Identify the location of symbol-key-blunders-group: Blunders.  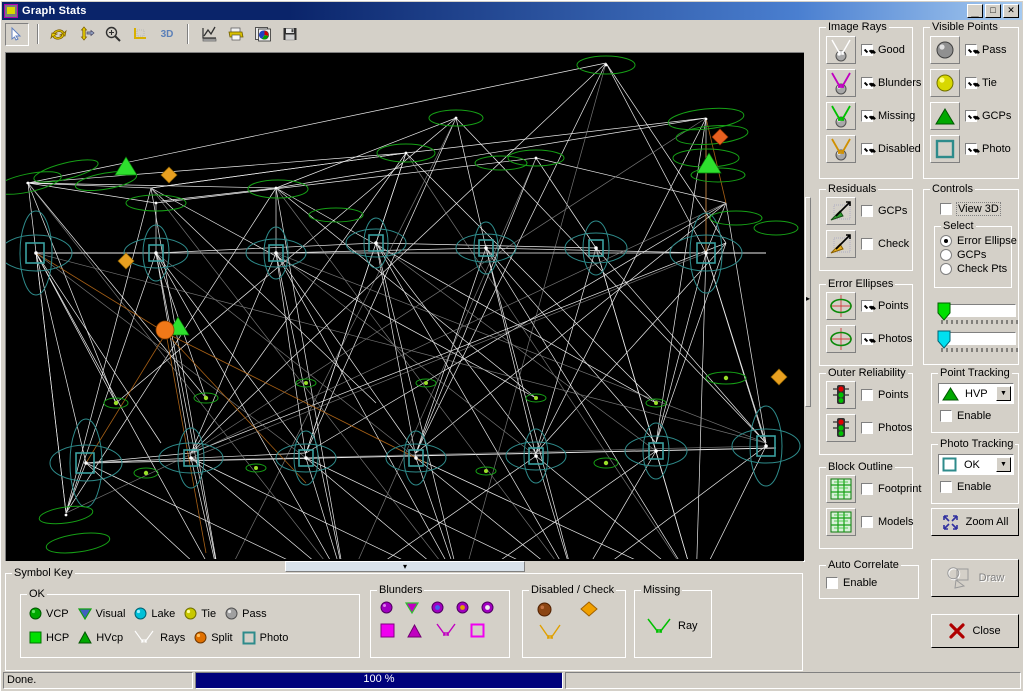
(440, 621).